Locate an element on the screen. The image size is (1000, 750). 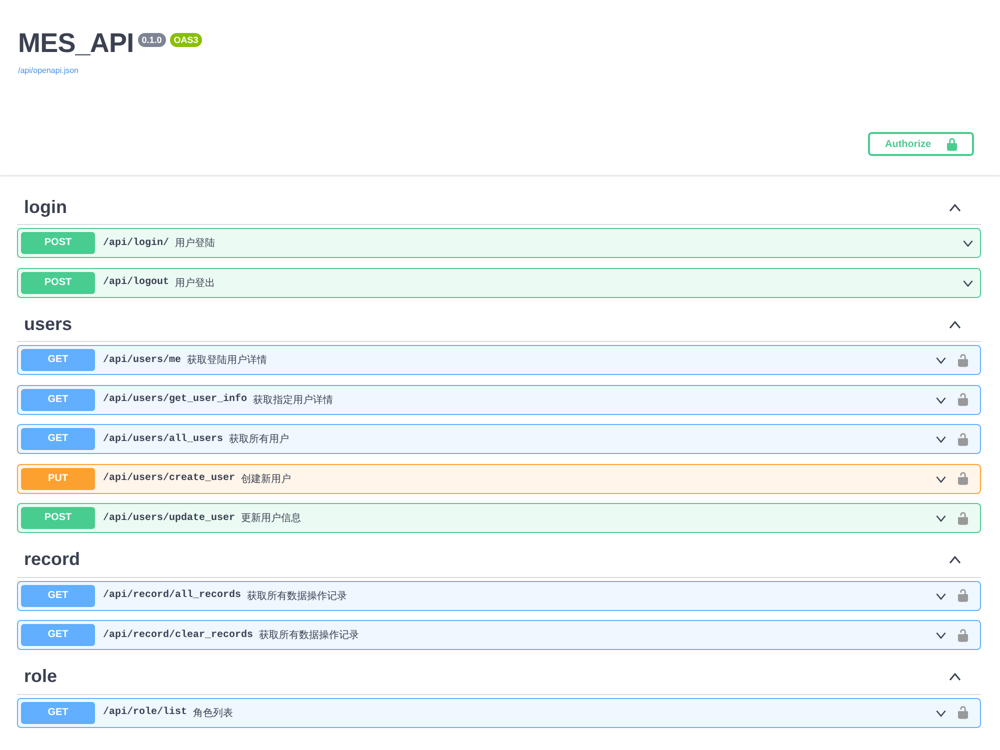
operation-row: GET /api/users/me 获取登陆用户详情 is located at coordinates (499, 360).